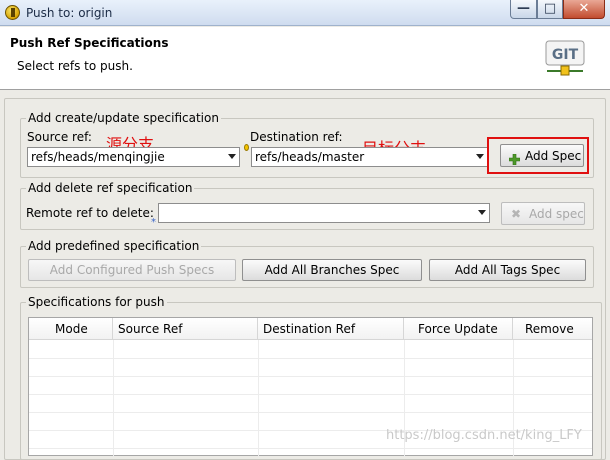 Image resolution: width=610 pixels, height=460 pixels. I want to click on source-ref-value: refs/heads/menqingjie, so click(98, 157).